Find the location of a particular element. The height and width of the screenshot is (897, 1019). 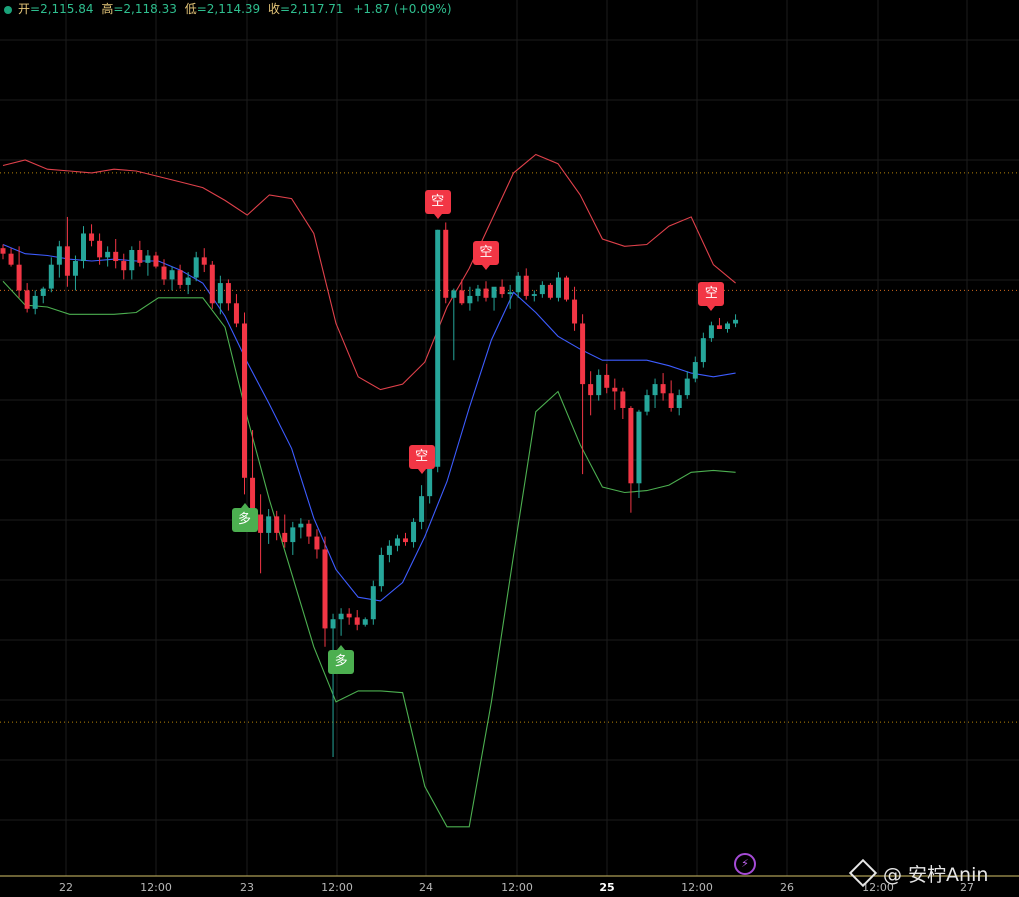

x-tick-label: 22 is located at coordinates (66, 887).